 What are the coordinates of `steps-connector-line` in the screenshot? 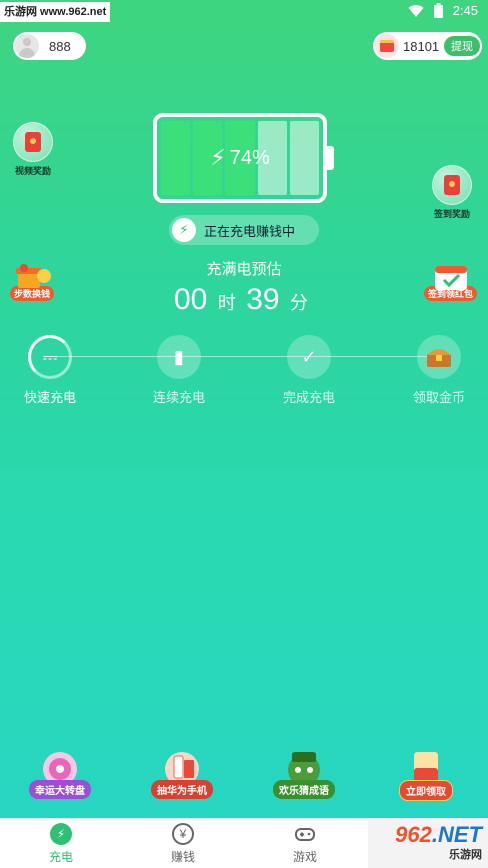 It's located at (244, 356).